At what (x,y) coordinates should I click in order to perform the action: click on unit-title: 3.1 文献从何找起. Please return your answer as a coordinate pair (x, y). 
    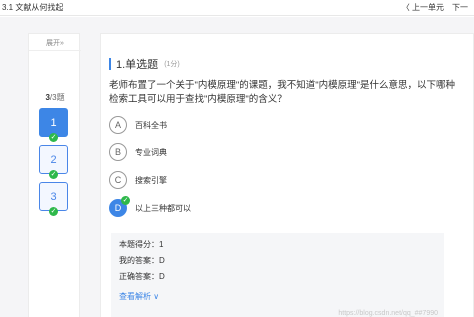
    Looking at the image, I should click on (33, 7).